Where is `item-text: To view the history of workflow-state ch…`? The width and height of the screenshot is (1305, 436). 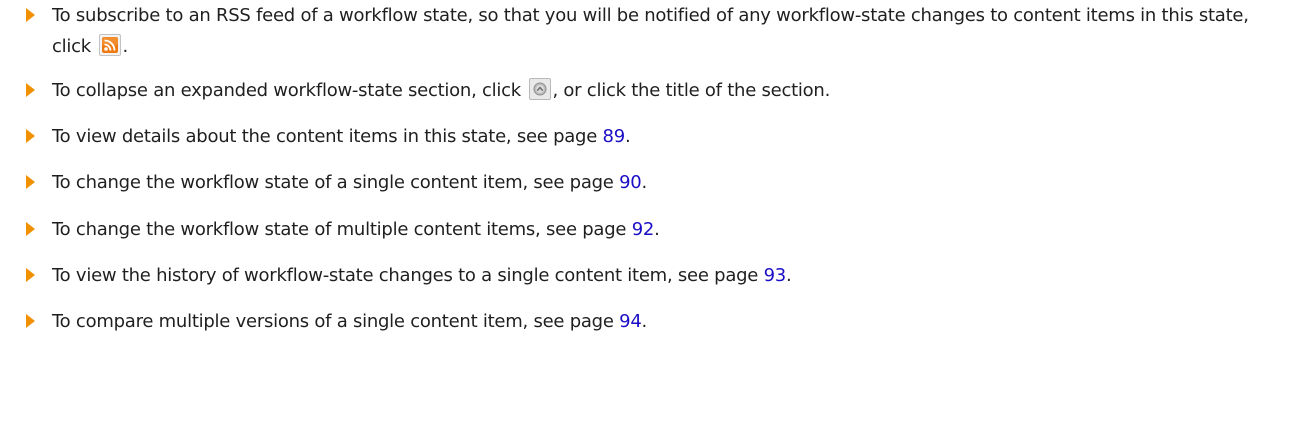
item-text: To view the history of workflow-state ch… is located at coordinates (405, 275).